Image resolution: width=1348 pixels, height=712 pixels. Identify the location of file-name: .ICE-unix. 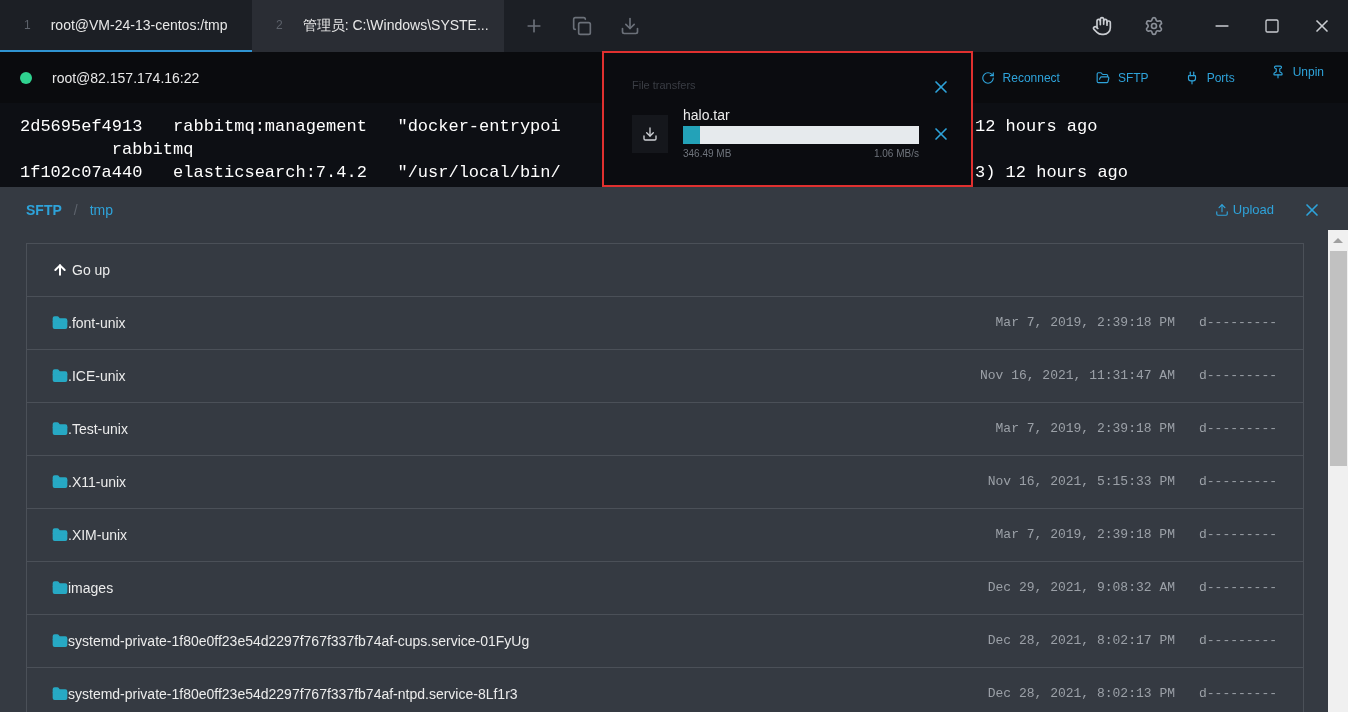
(97, 376).